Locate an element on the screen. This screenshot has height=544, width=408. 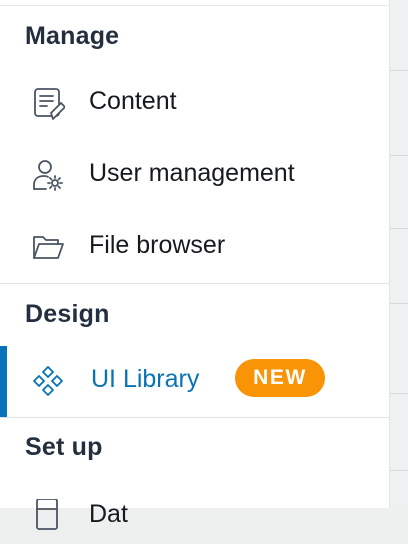
nav-item-label: Content is located at coordinates (133, 101).